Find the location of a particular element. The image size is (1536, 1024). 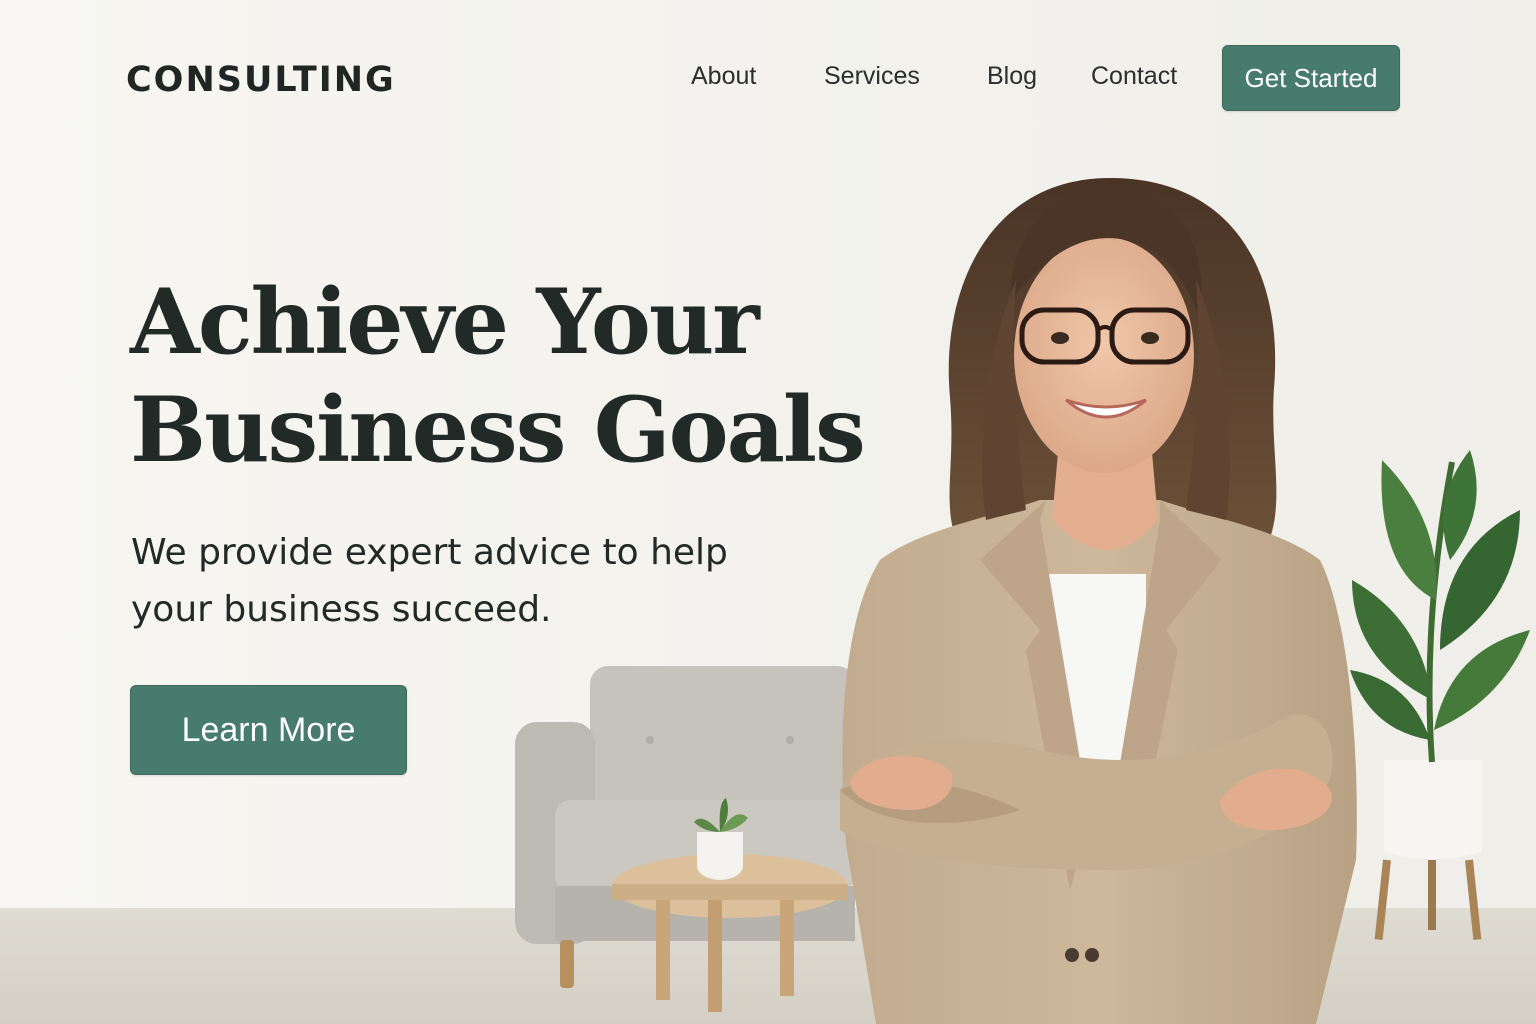

nav-link-blog: Blog is located at coordinates (1012, 76).